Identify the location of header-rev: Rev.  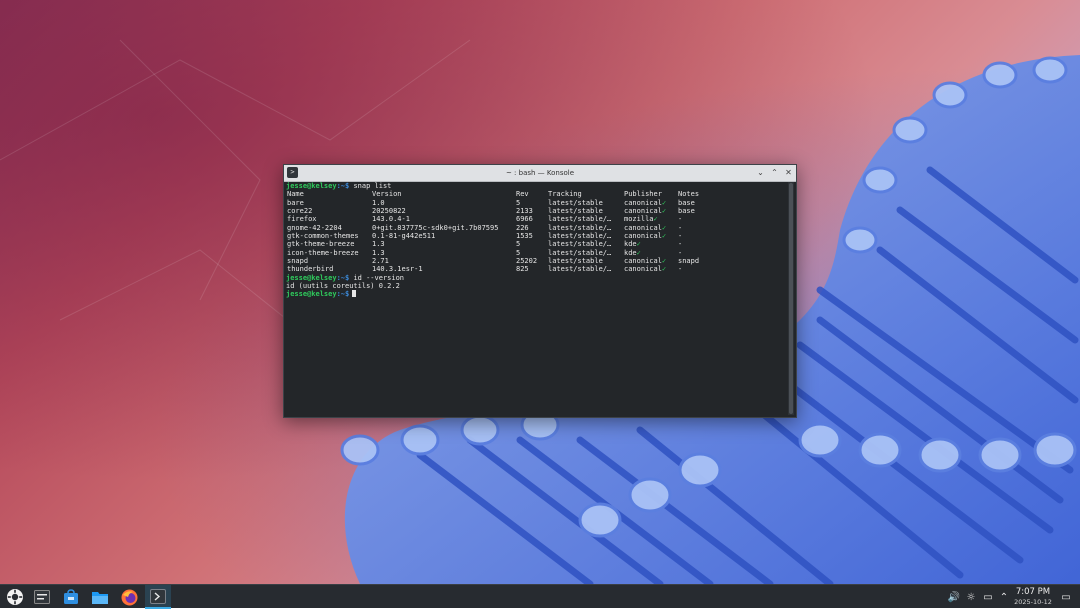
(522, 194).